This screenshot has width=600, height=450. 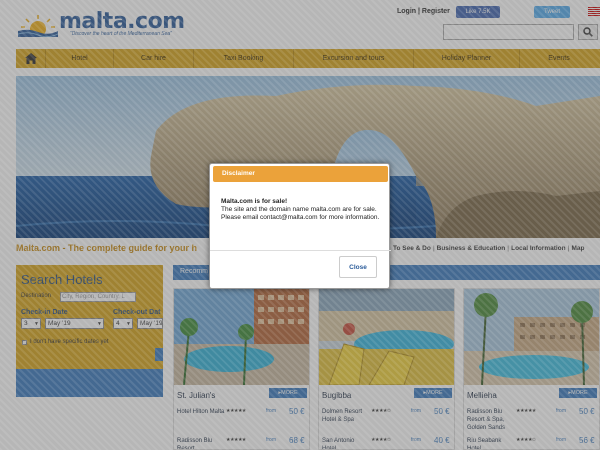 What do you see at coordinates (300, 250) in the screenshot?
I see `modal-divider` at bounding box center [300, 250].